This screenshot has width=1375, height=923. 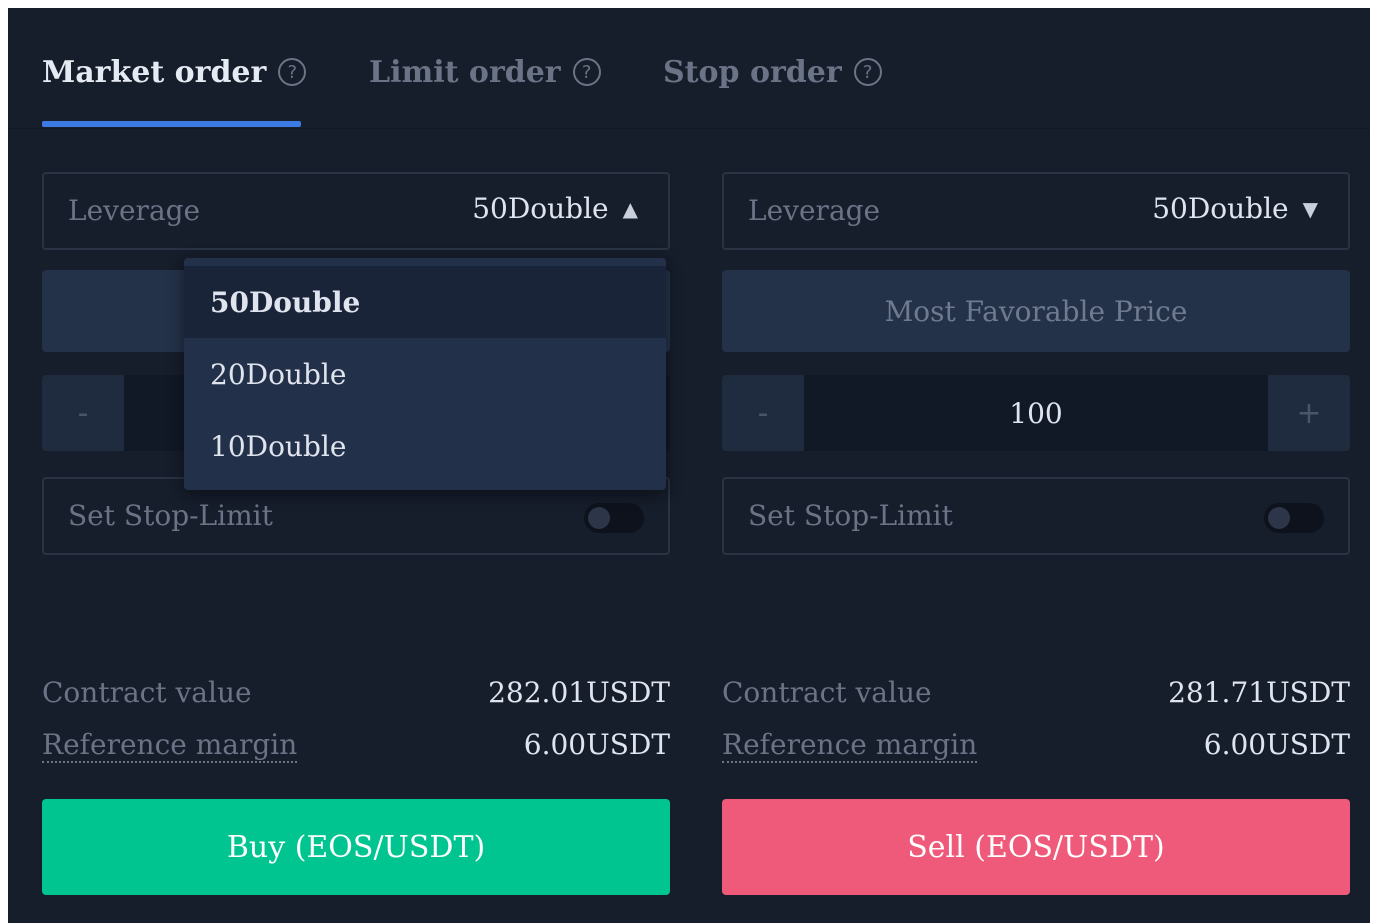 I want to click on leverage-option-10: 10Double, so click(x=425, y=446).